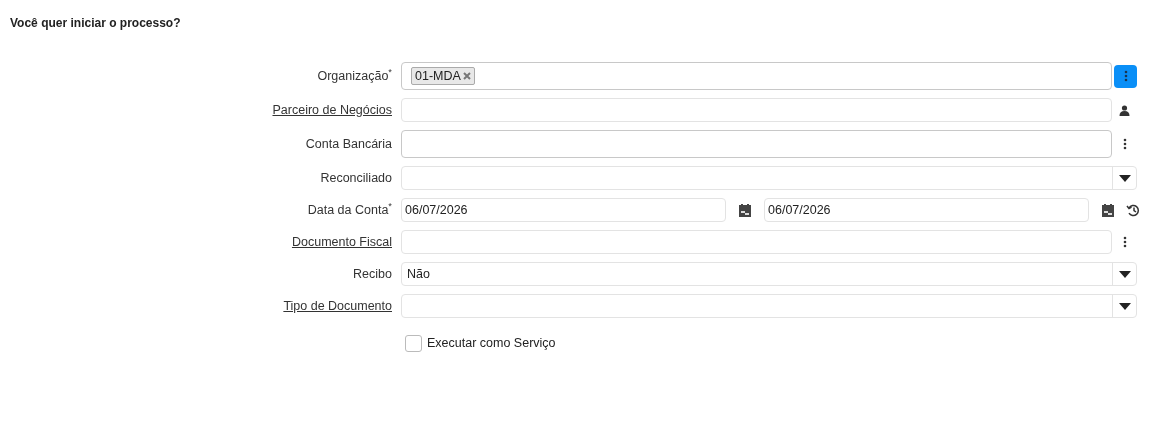 This screenshot has height=424, width=1174. What do you see at coordinates (443, 76) in the screenshot?
I see `tag-chip: 01-MDA` at bounding box center [443, 76].